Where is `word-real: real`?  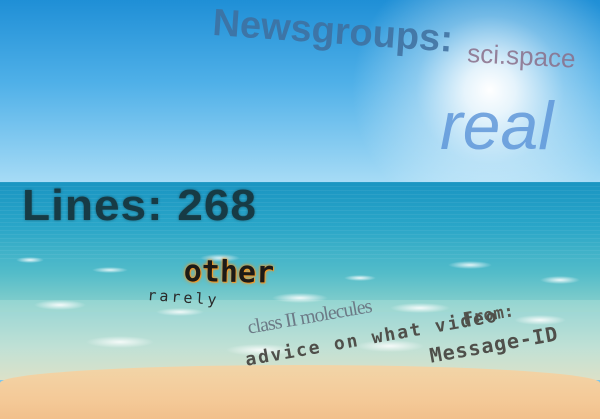
word-real: real is located at coordinates (497, 126).